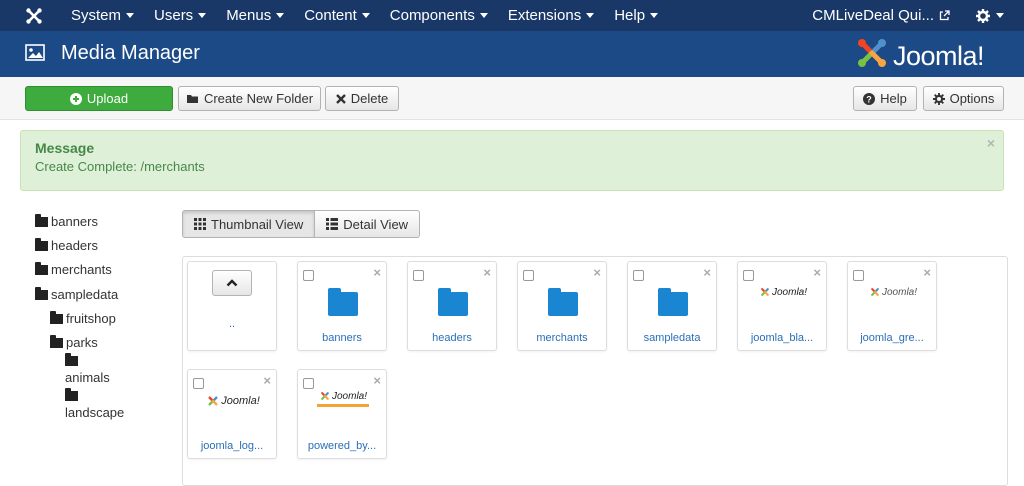  I want to click on tree-item-fruitshop: fruitshop, so click(83, 318).